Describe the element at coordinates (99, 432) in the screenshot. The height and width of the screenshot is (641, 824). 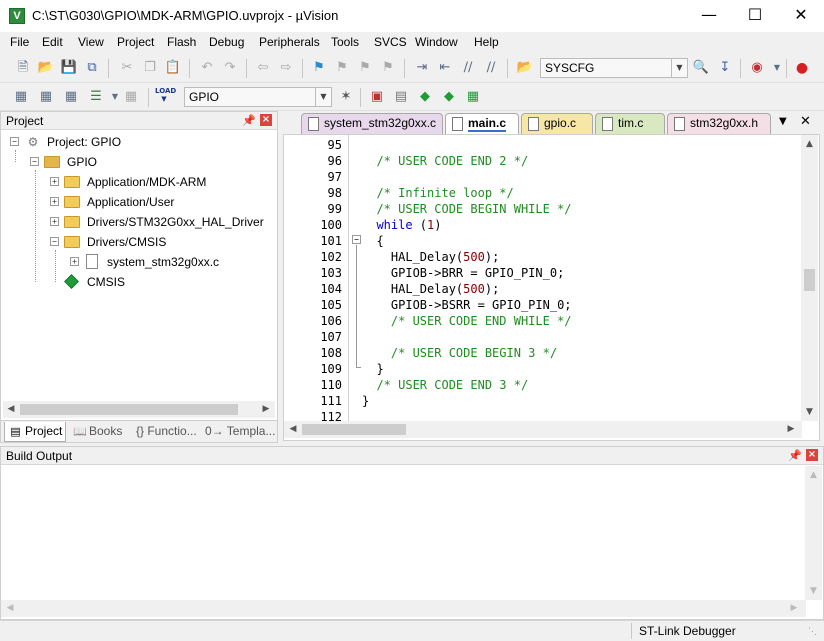
I see `tab-books: 📖 Books` at that location.